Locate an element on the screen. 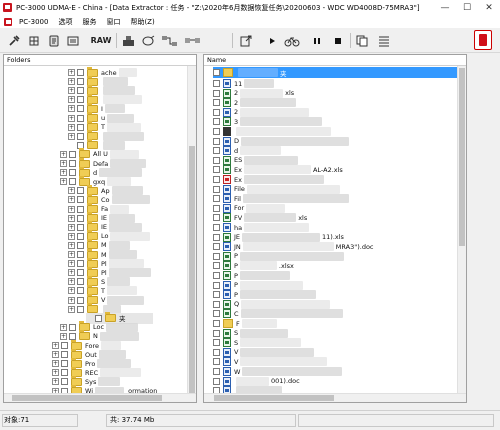  sync-icon is located at coordinates (193, 40).